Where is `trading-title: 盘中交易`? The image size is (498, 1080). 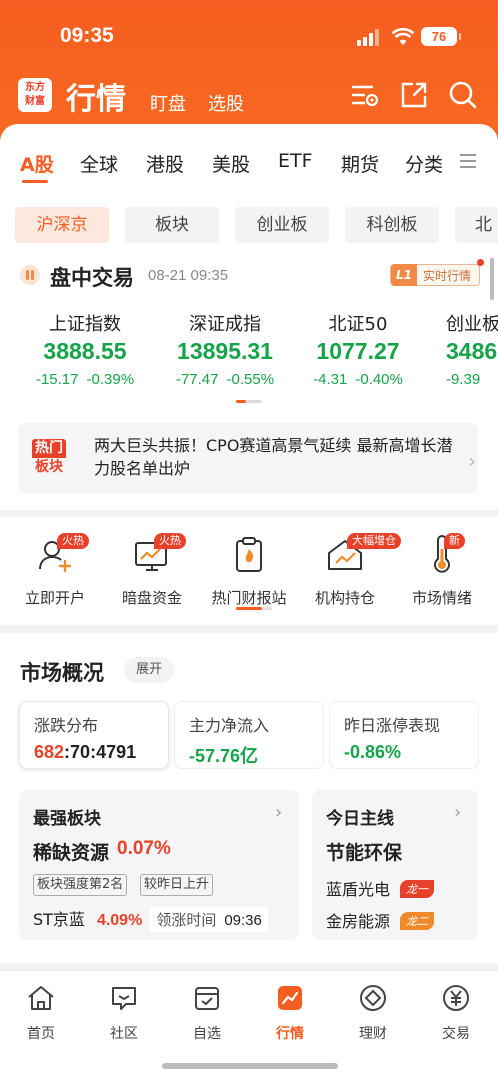
trading-title: 盘中交易 is located at coordinates (92, 278).